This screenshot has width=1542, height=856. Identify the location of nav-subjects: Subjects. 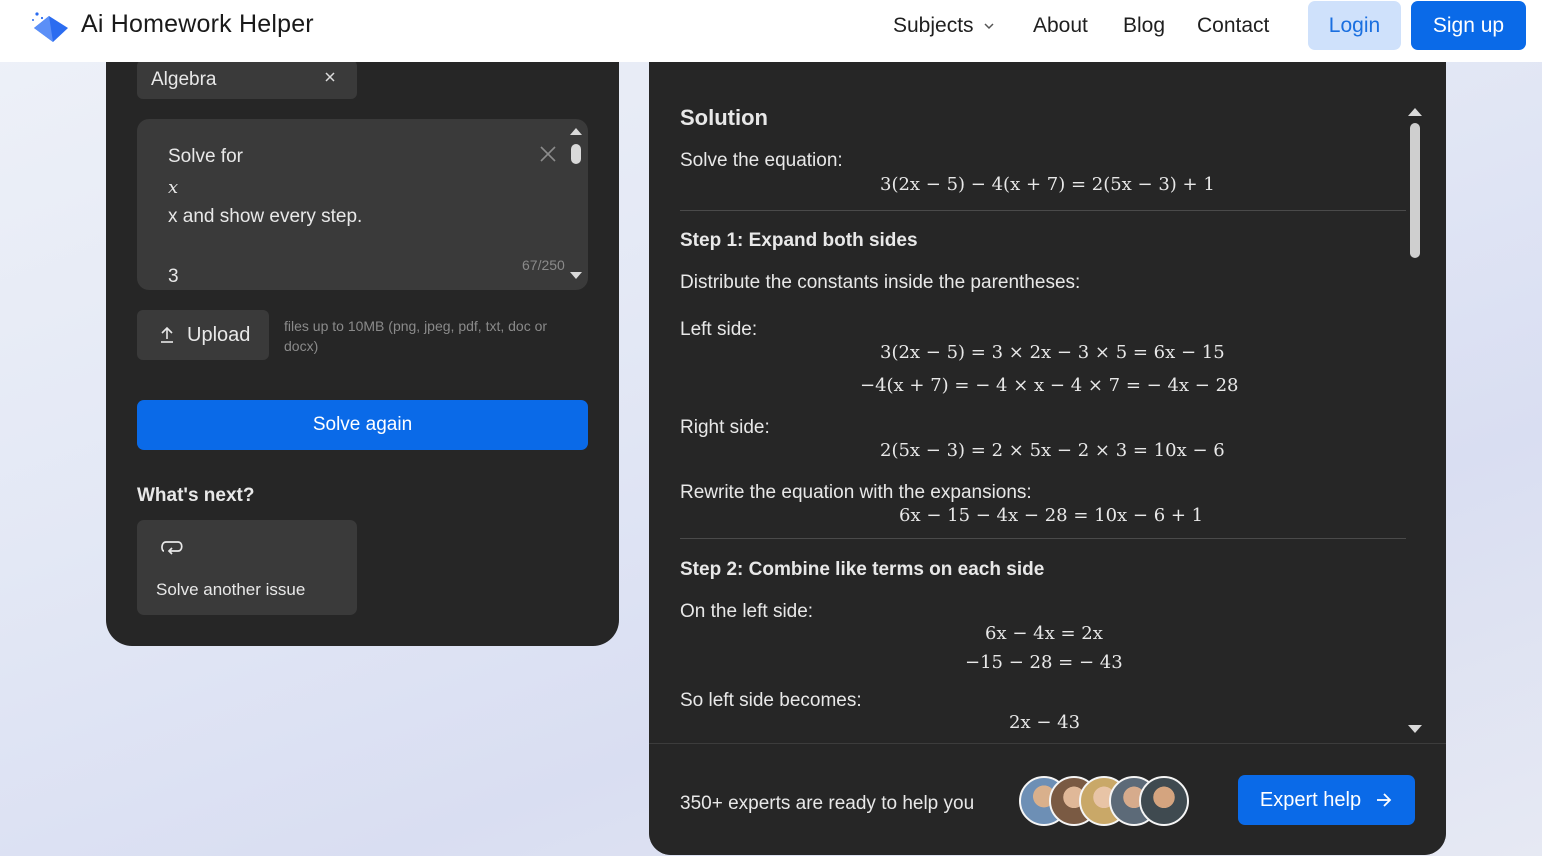
(944, 26).